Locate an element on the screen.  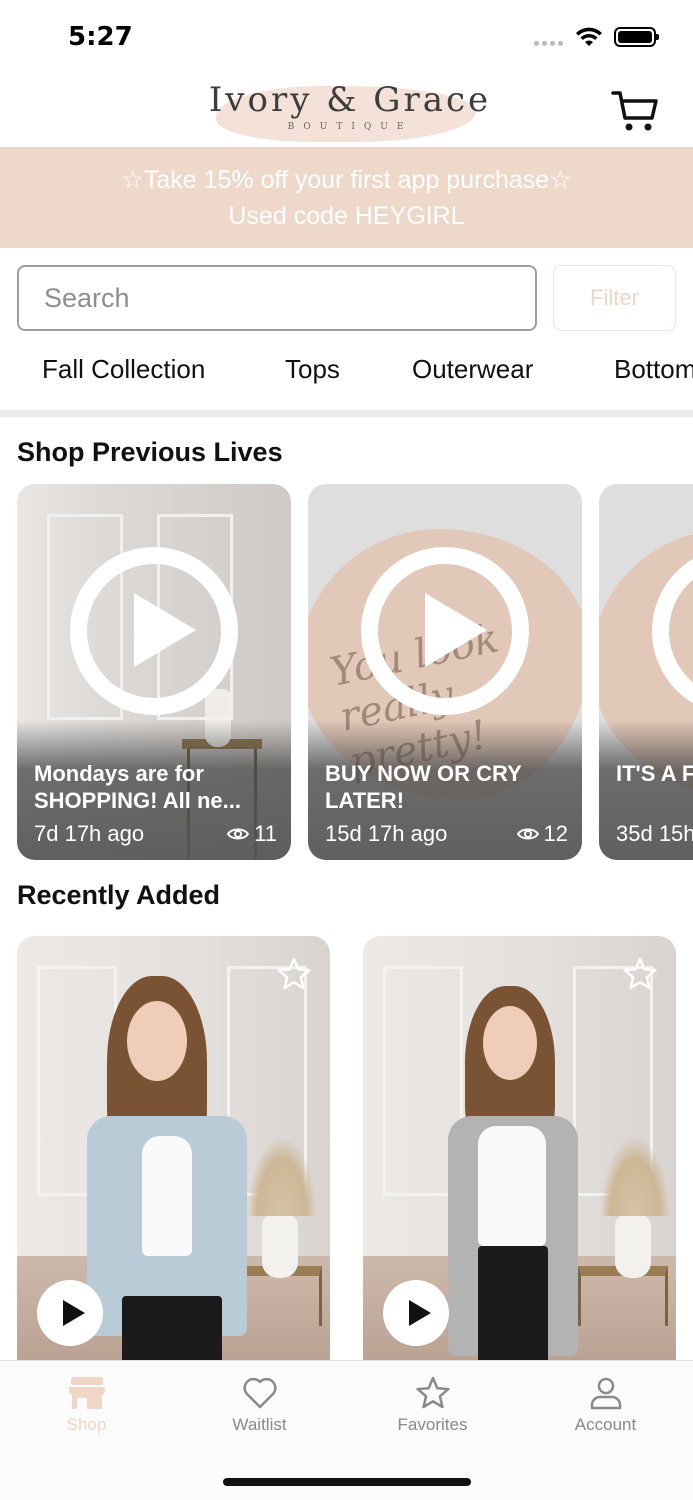
star-icon is located at coordinates (432, 1392).